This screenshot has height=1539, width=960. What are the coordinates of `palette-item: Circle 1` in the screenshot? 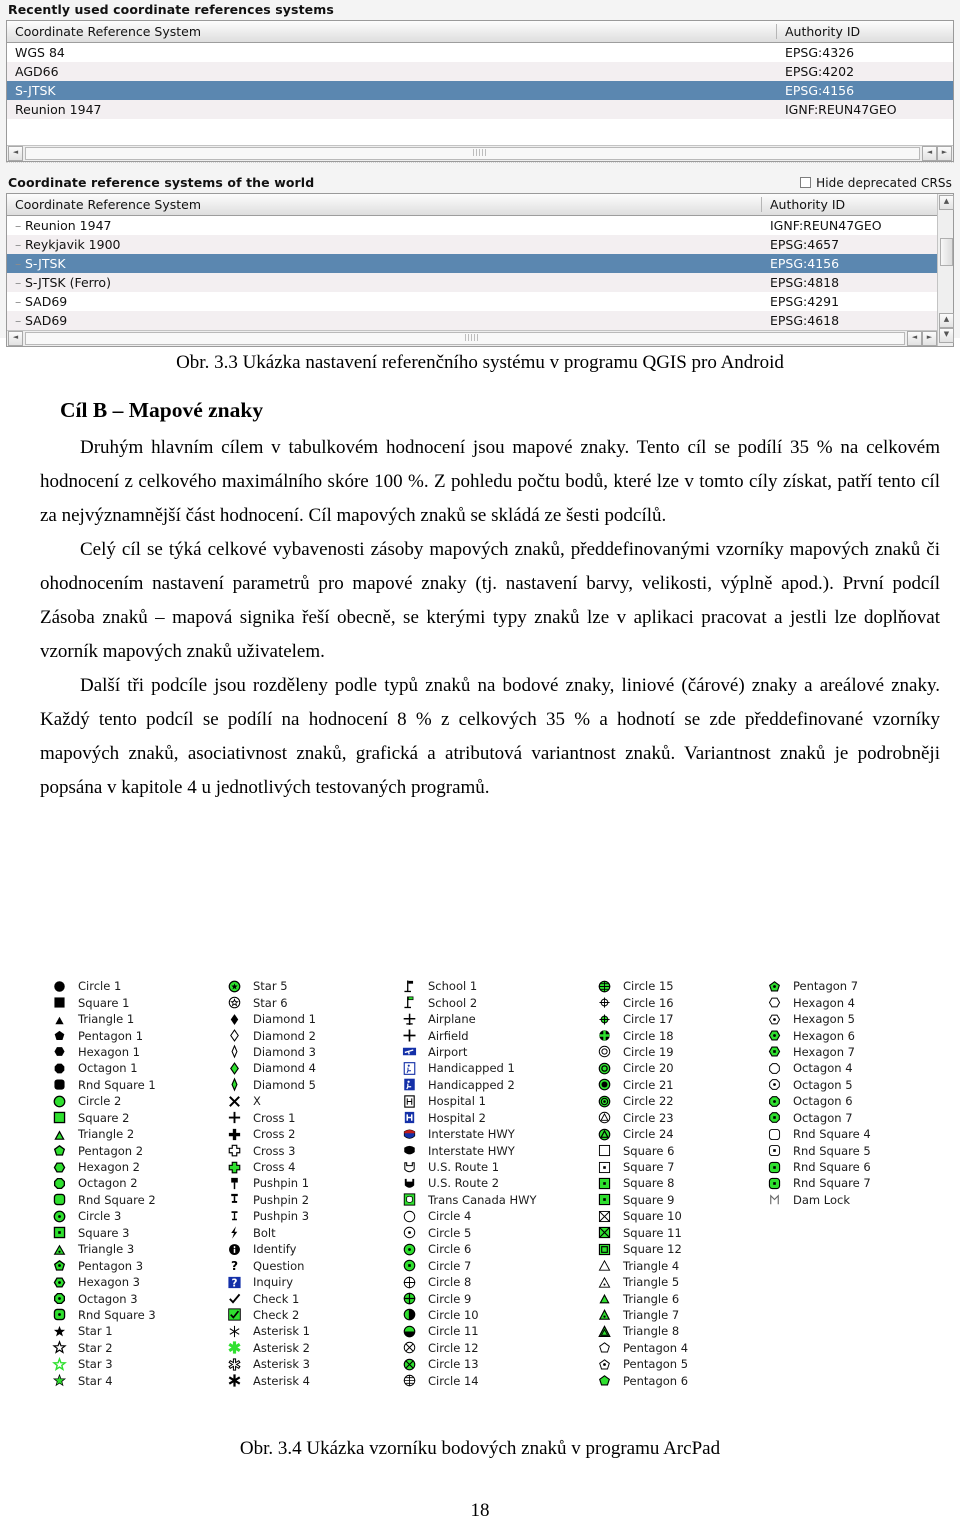 It's located at (135, 986).